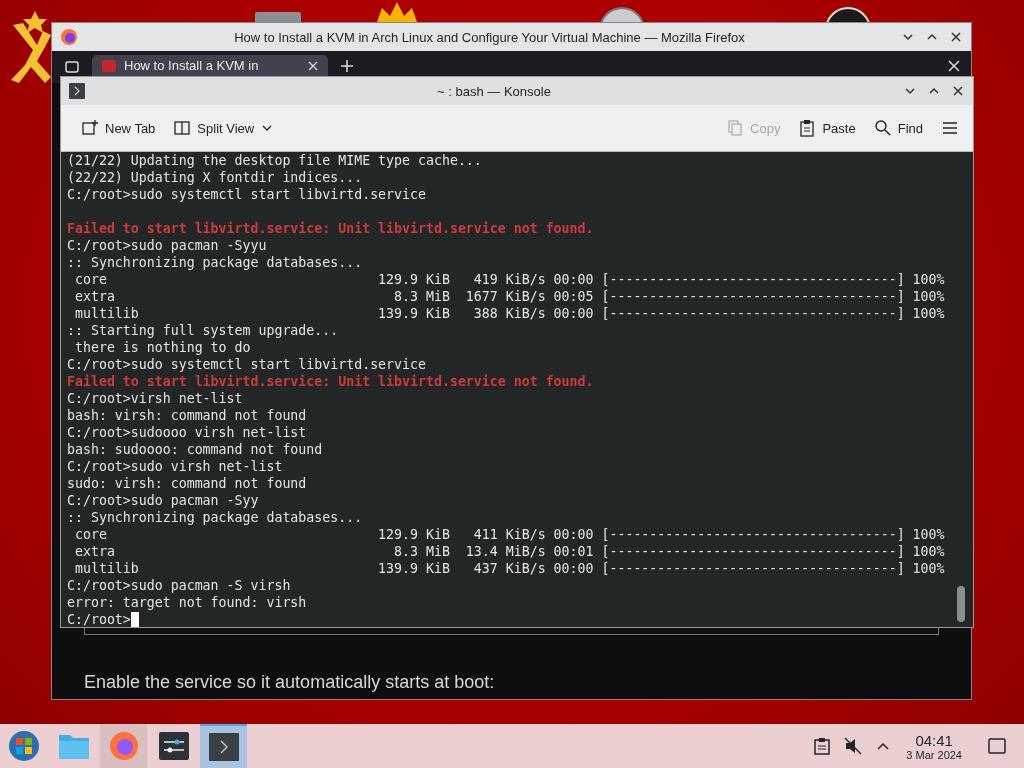  Describe the element at coordinates (509, 551) in the screenshot. I see `terminal-line: extra 8.3 MiB 13.4 MiB/s 00:01 [------------------------------------] 100%` at that location.